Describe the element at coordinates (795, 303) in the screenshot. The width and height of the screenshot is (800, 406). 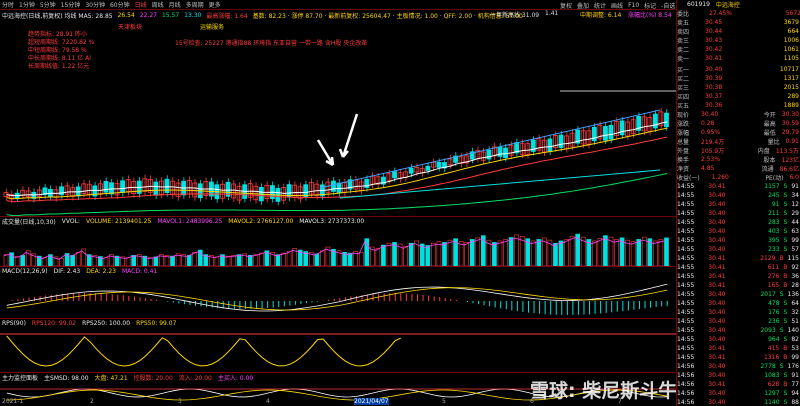
I see `tick-count: 64` at that location.